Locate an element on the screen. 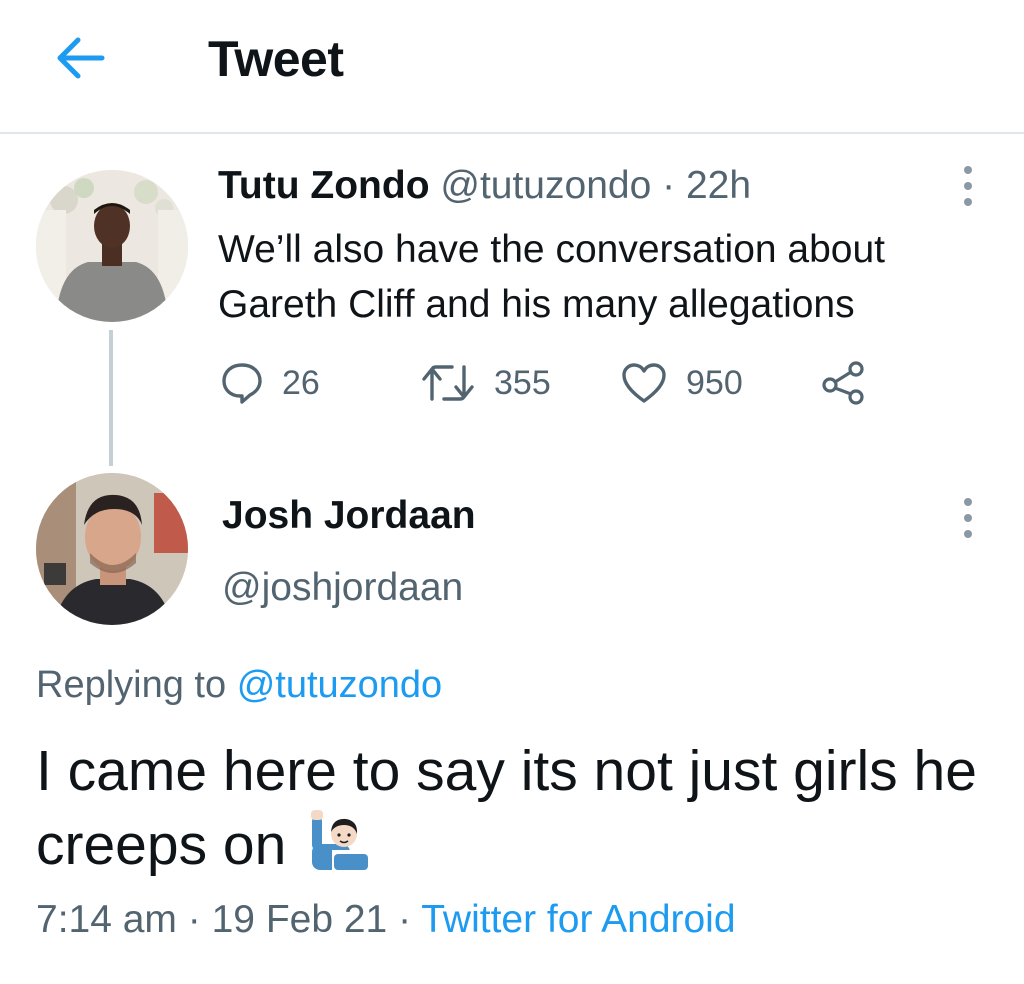 The image size is (1024, 984). back-arrow-icon is located at coordinates (81, 58).